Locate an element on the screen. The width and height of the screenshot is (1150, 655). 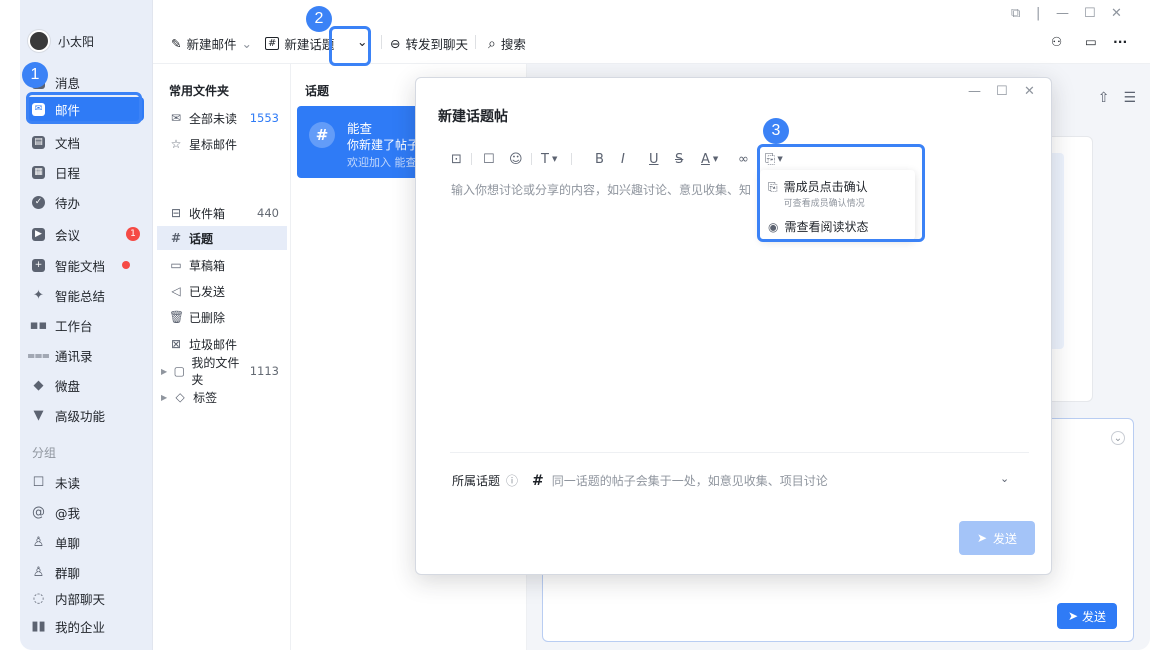
folder-inbox: ⊟ 收件箱 440 is located at coordinates (222, 213).